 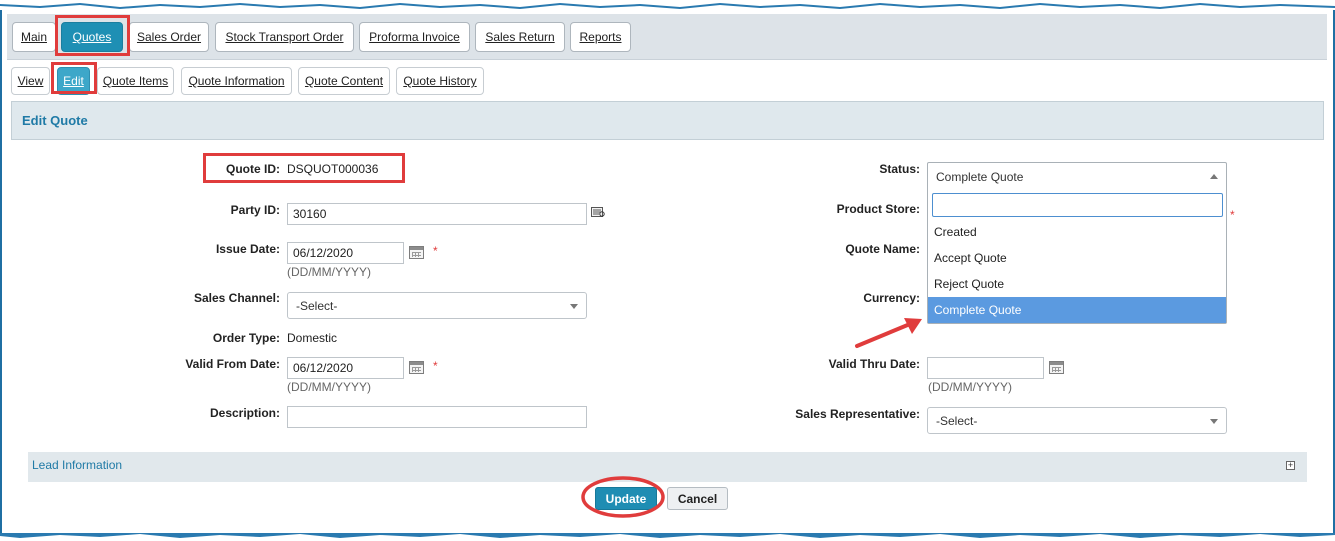 I want to click on sales-rep-select: -Select-, so click(x=1077, y=420).